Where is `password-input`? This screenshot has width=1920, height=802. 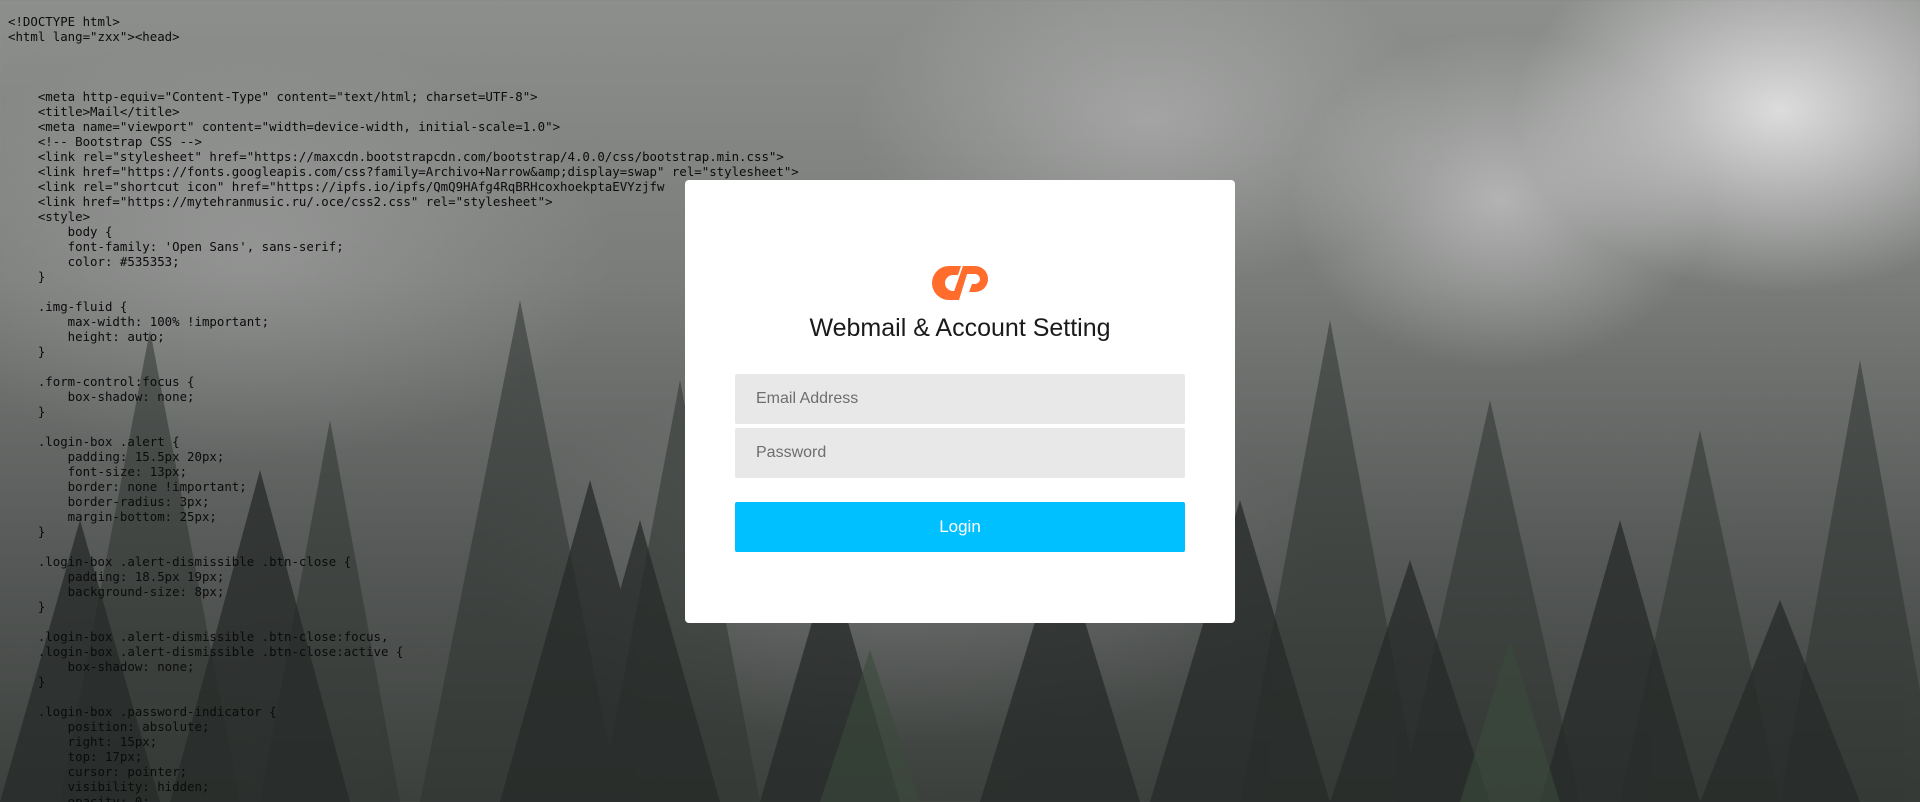 password-input is located at coordinates (960, 453).